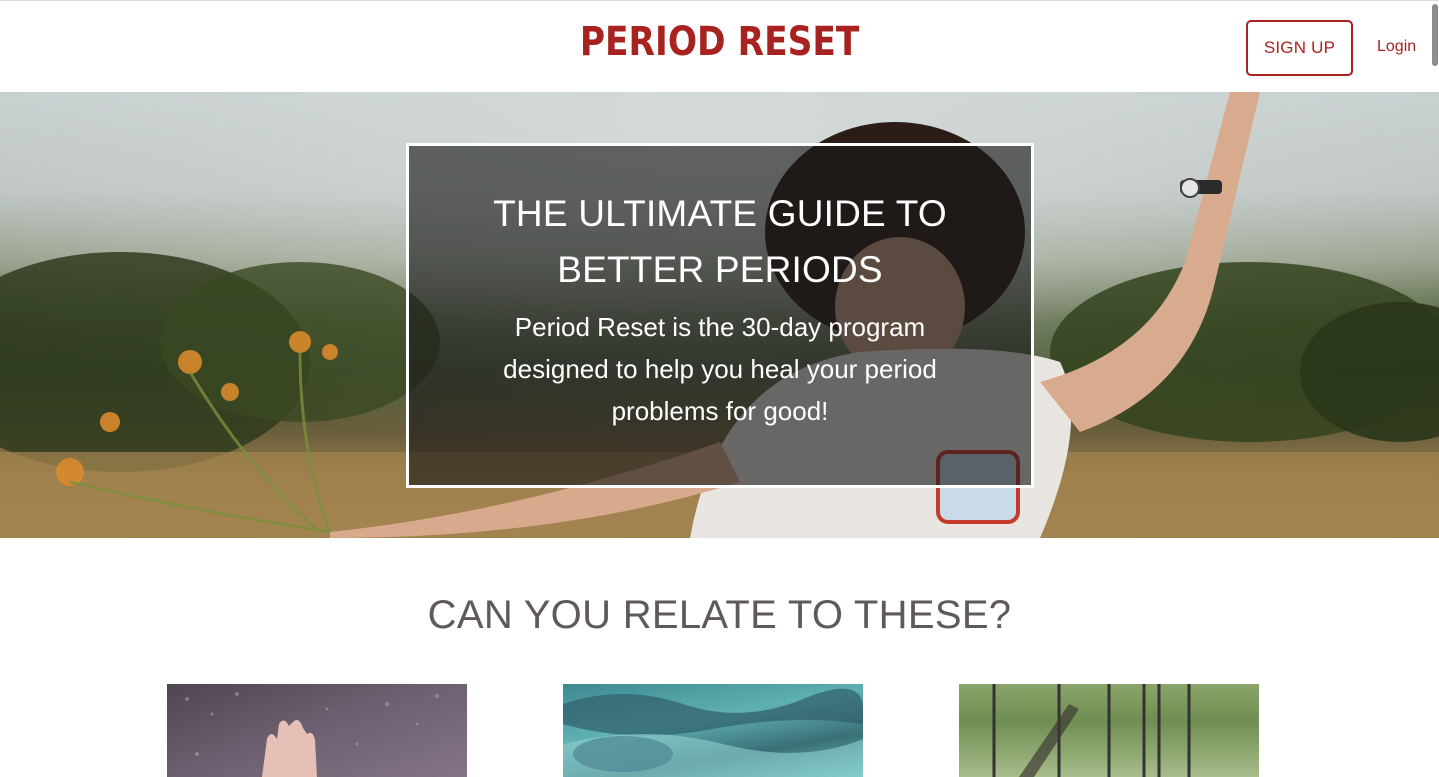 The image size is (1439, 777). What do you see at coordinates (720, 241) in the screenshot?
I see `hero-title: THE ULTIMATE GUIDE TO BETTER PERIODS` at bounding box center [720, 241].